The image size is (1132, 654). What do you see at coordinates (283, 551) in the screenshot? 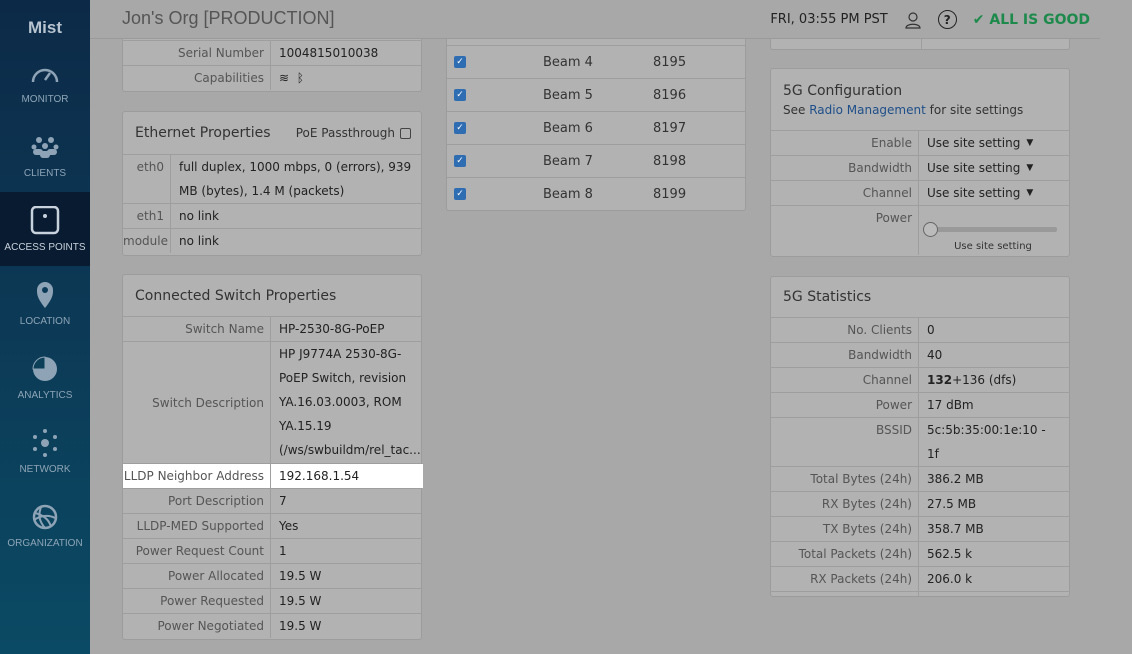
I see `row-value: 1` at bounding box center [283, 551].